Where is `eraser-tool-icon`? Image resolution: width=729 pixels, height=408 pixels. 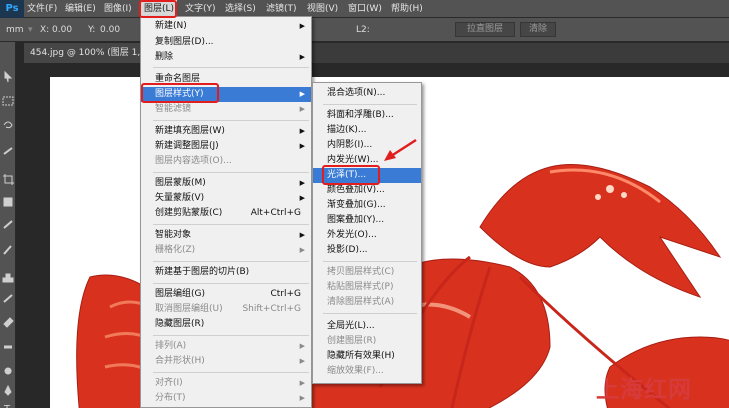 eraser-tool-icon is located at coordinates (8, 322).